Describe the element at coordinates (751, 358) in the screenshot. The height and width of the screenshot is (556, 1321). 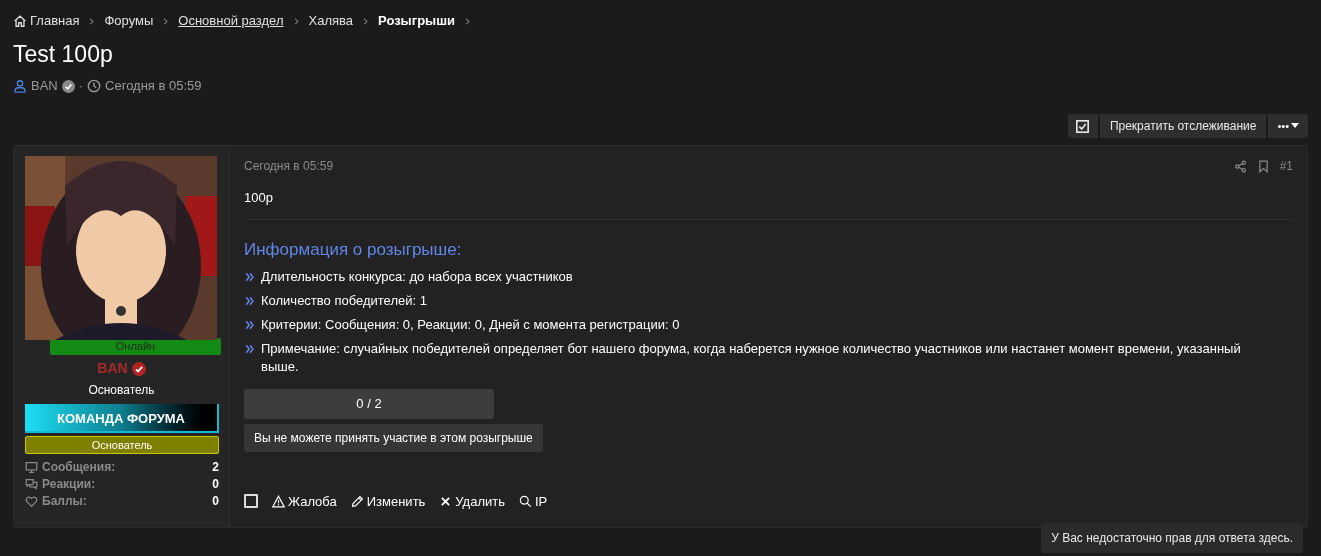
I see `giveaway-item: Примечание: случайных победителей определяет бот нашего форума, когда наберется нужное количество участников или настанет момент времени, указанный выше.` at that location.